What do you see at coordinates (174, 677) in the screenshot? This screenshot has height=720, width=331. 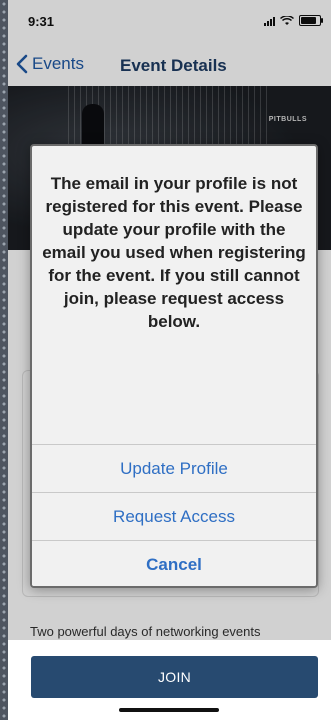 I see `join-button: JOIN` at bounding box center [174, 677].